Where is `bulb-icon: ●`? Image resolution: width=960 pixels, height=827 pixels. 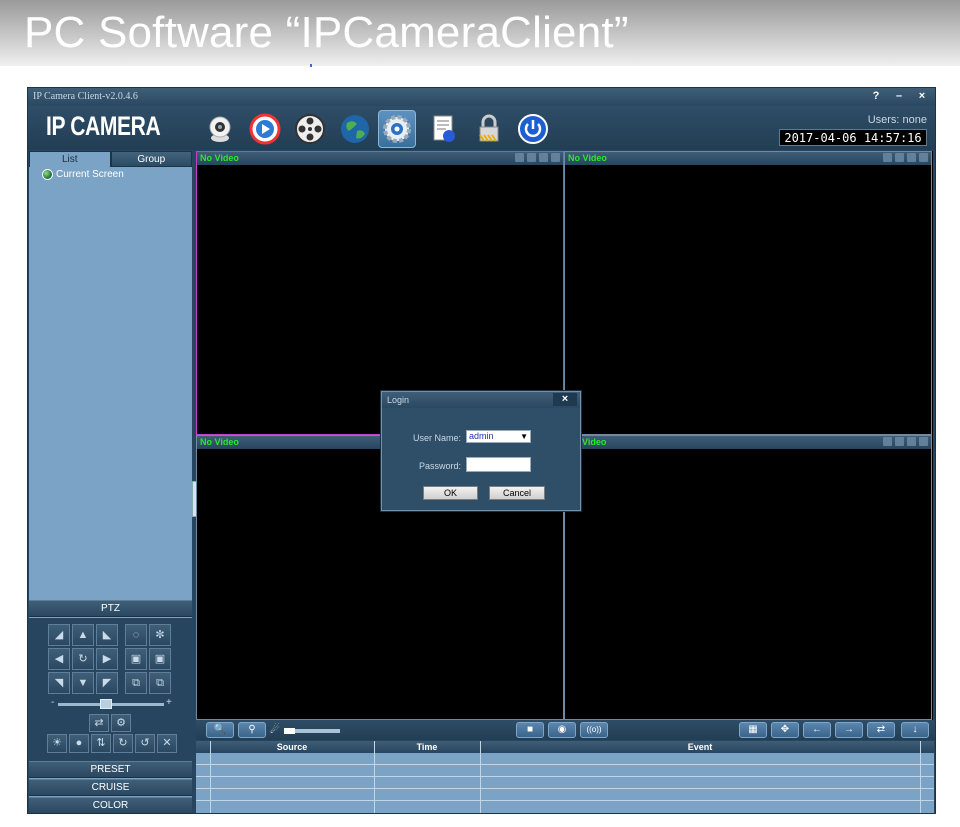 bulb-icon: ● is located at coordinates (79, 743).